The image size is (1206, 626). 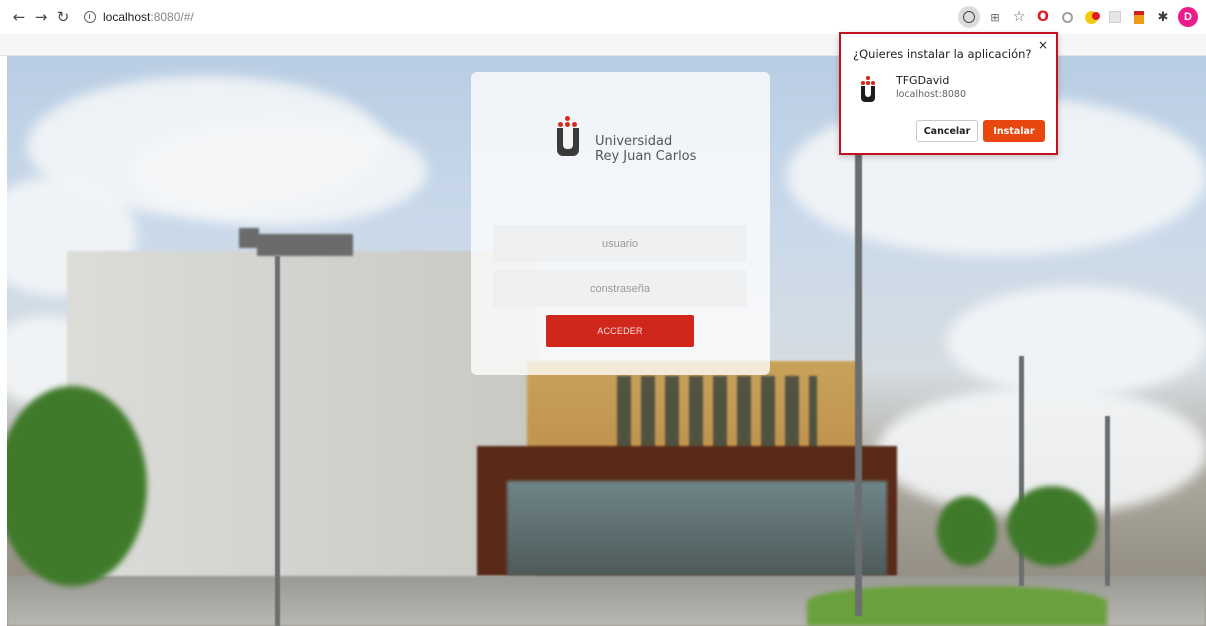 I want to click on toolbar-actions: ⊞ ☆ O ✱ D, so click(x=1078, y=17).